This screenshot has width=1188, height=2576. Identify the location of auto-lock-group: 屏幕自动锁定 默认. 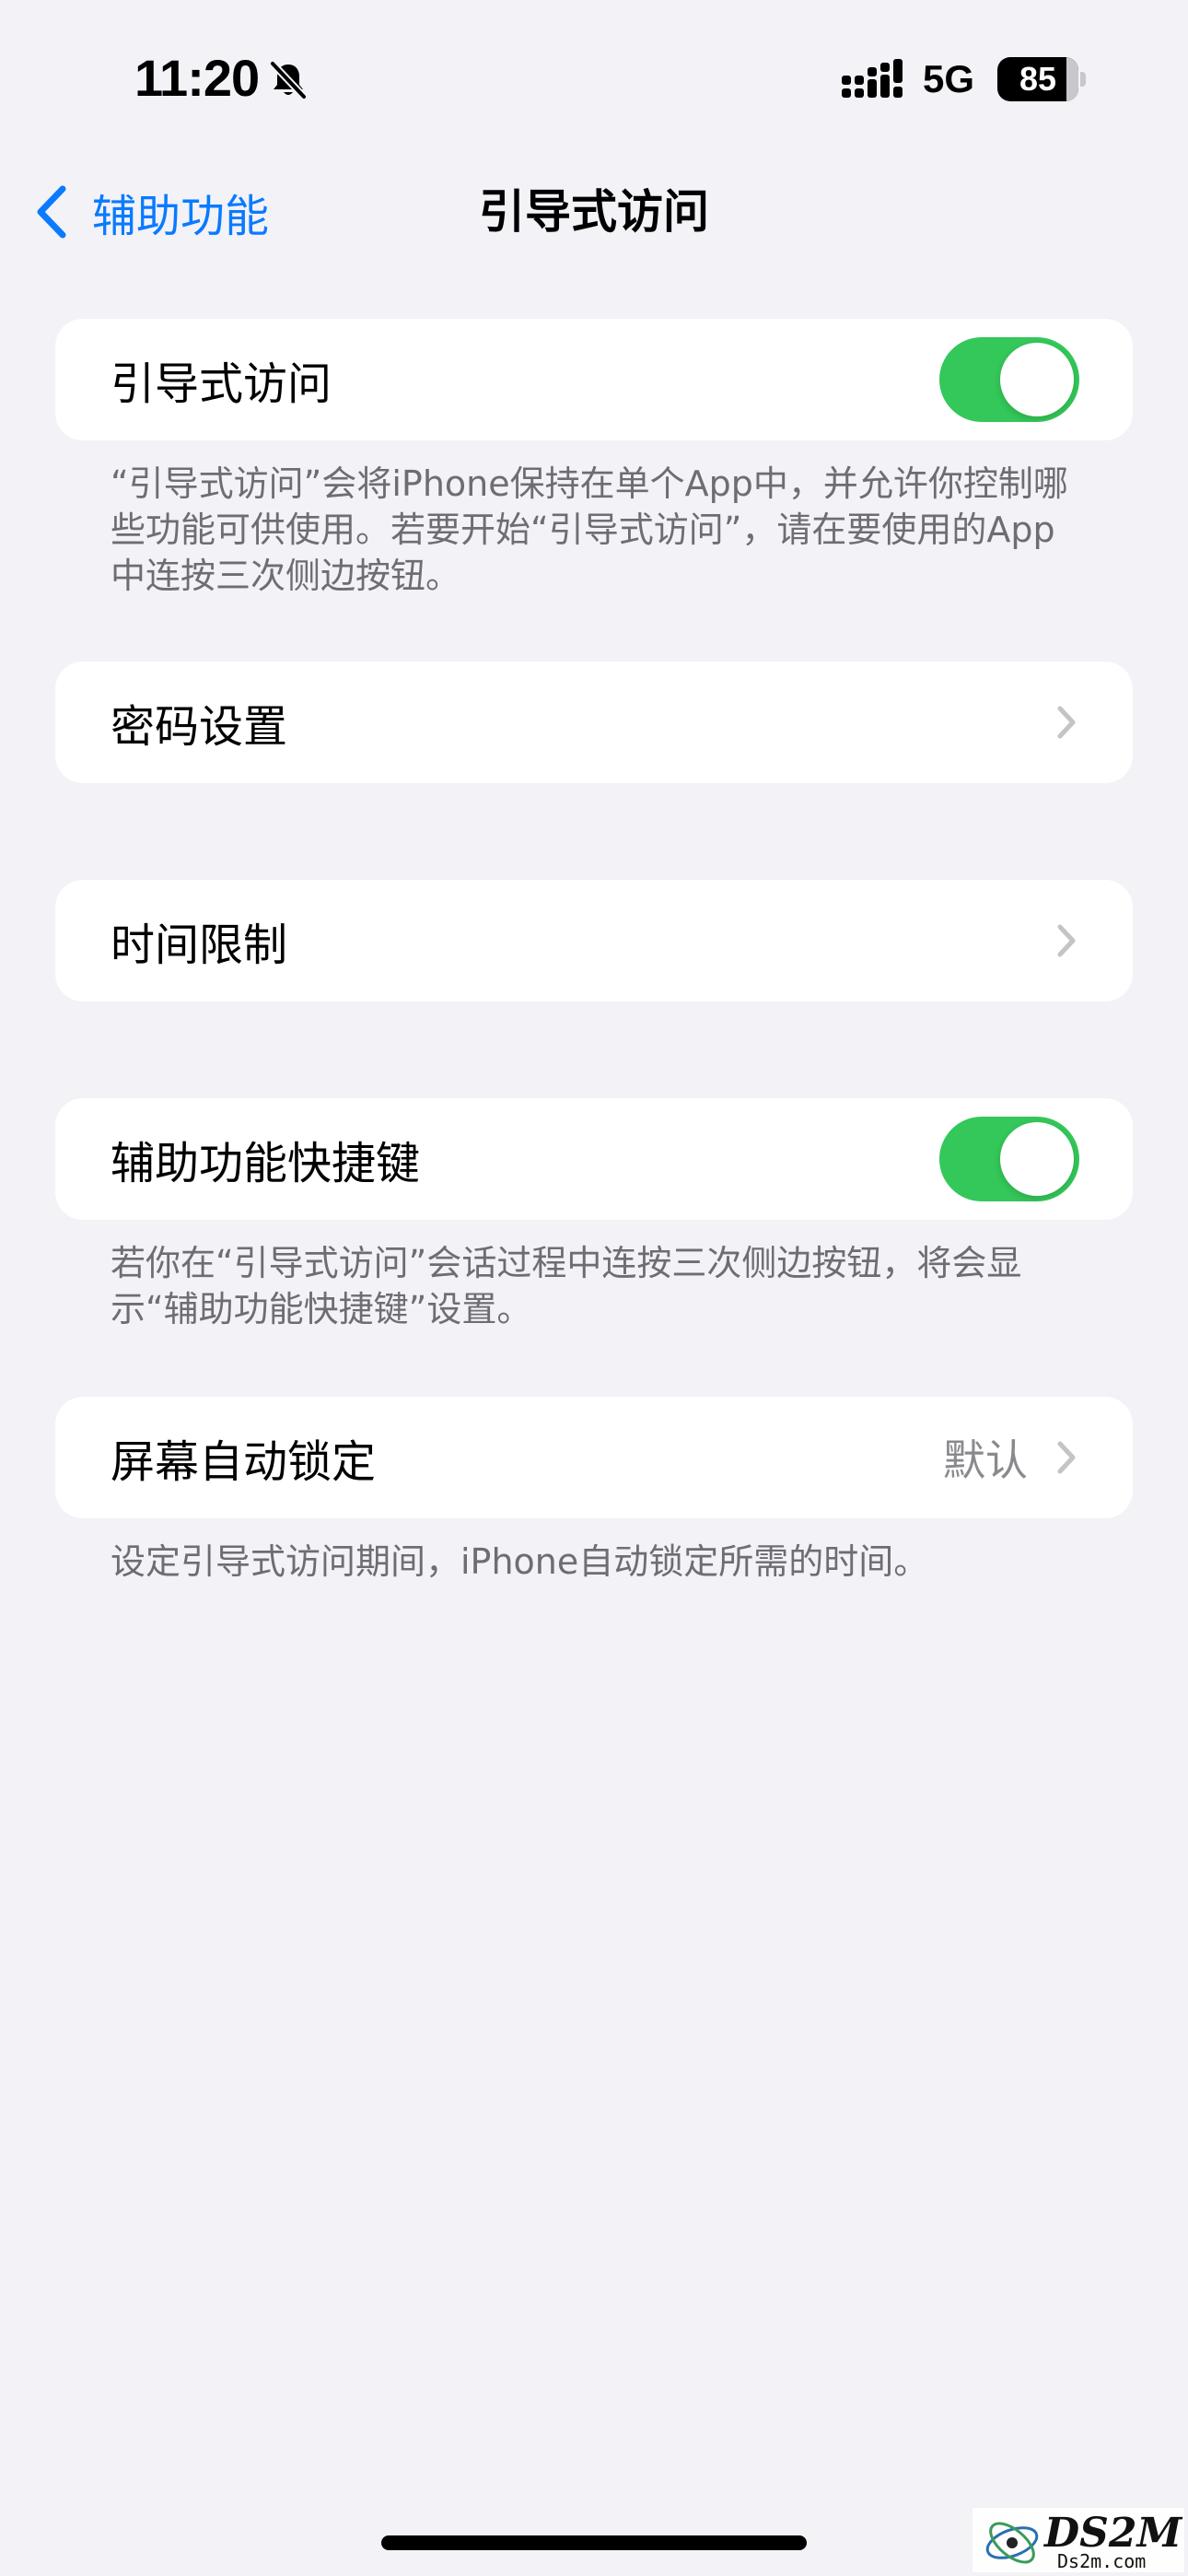
(594, 1457).